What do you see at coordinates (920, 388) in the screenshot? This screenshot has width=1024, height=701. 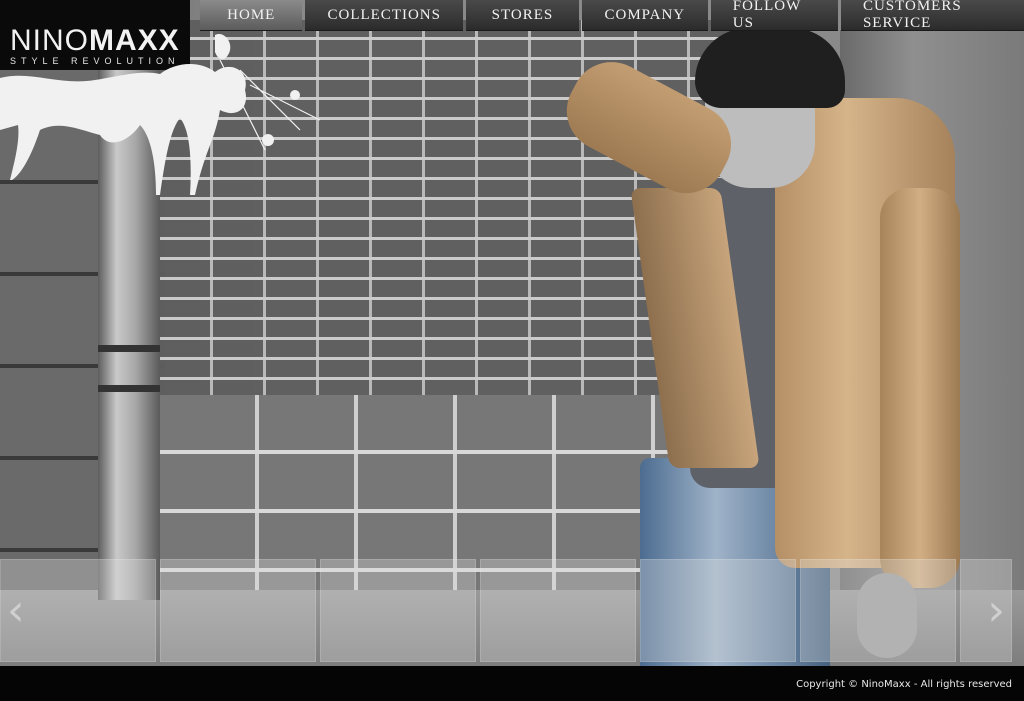 I see `model-arm` at bounding box center [920, 388].